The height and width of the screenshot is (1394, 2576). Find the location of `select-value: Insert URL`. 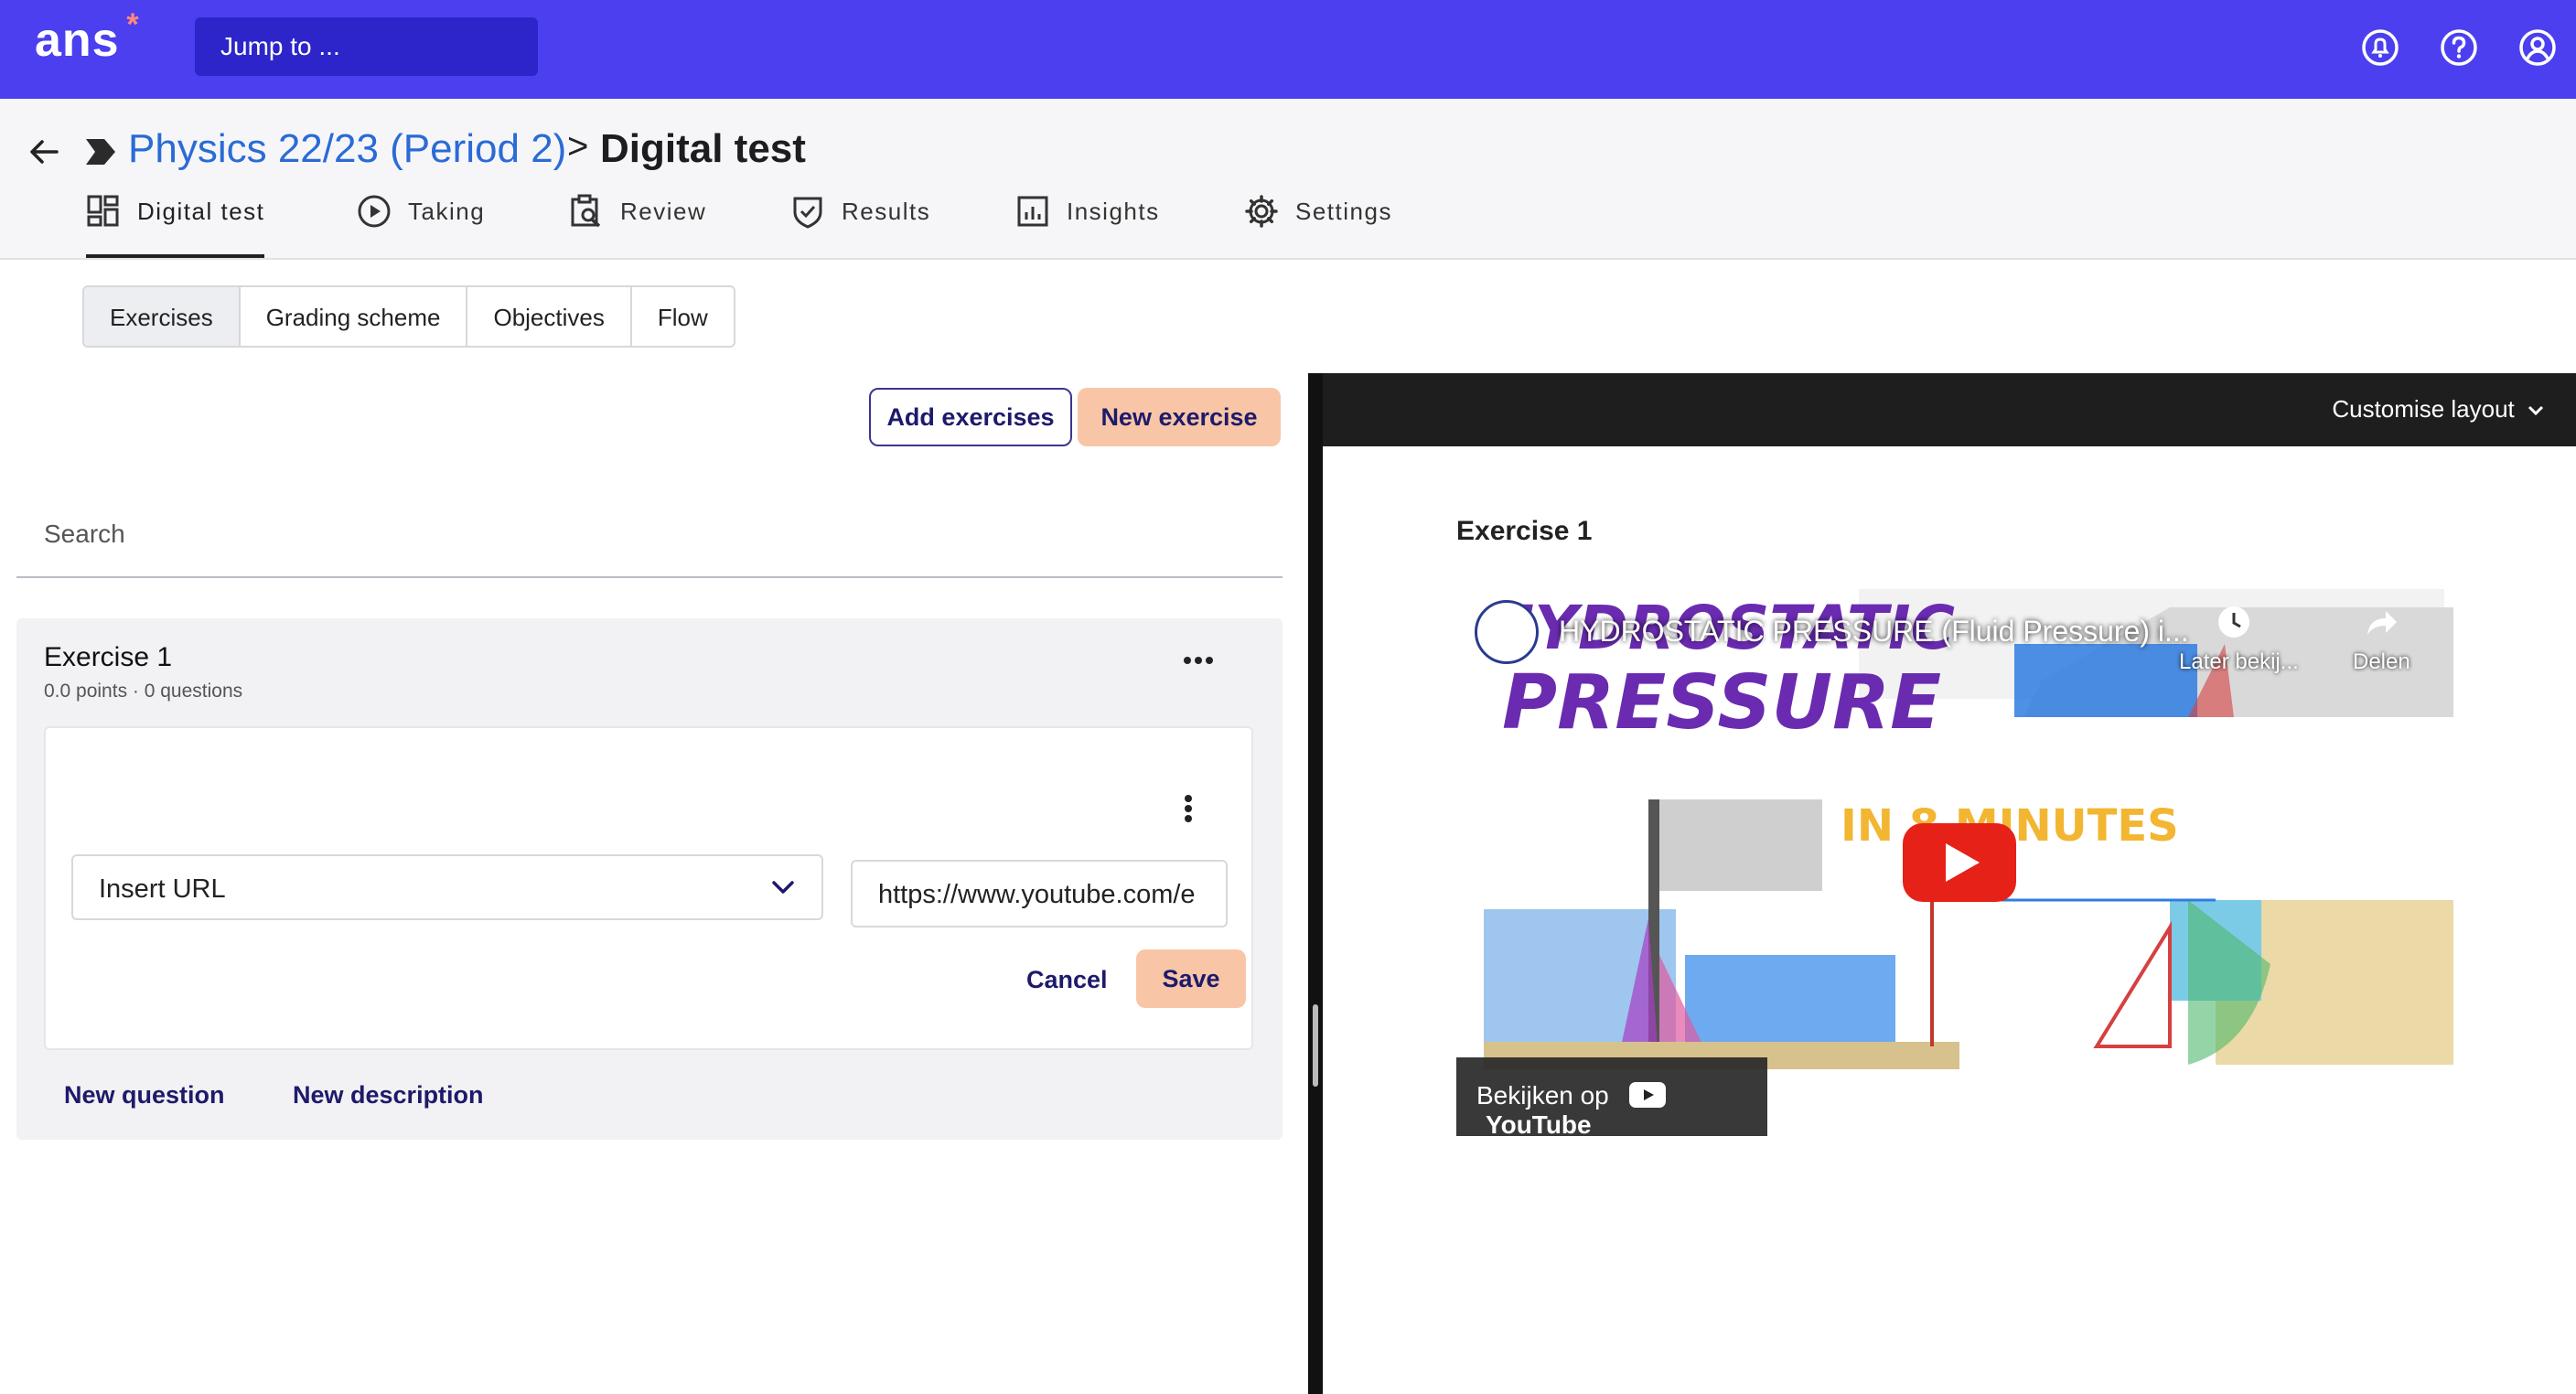

select-value: Insert URL is located at coordinates (163, 889).